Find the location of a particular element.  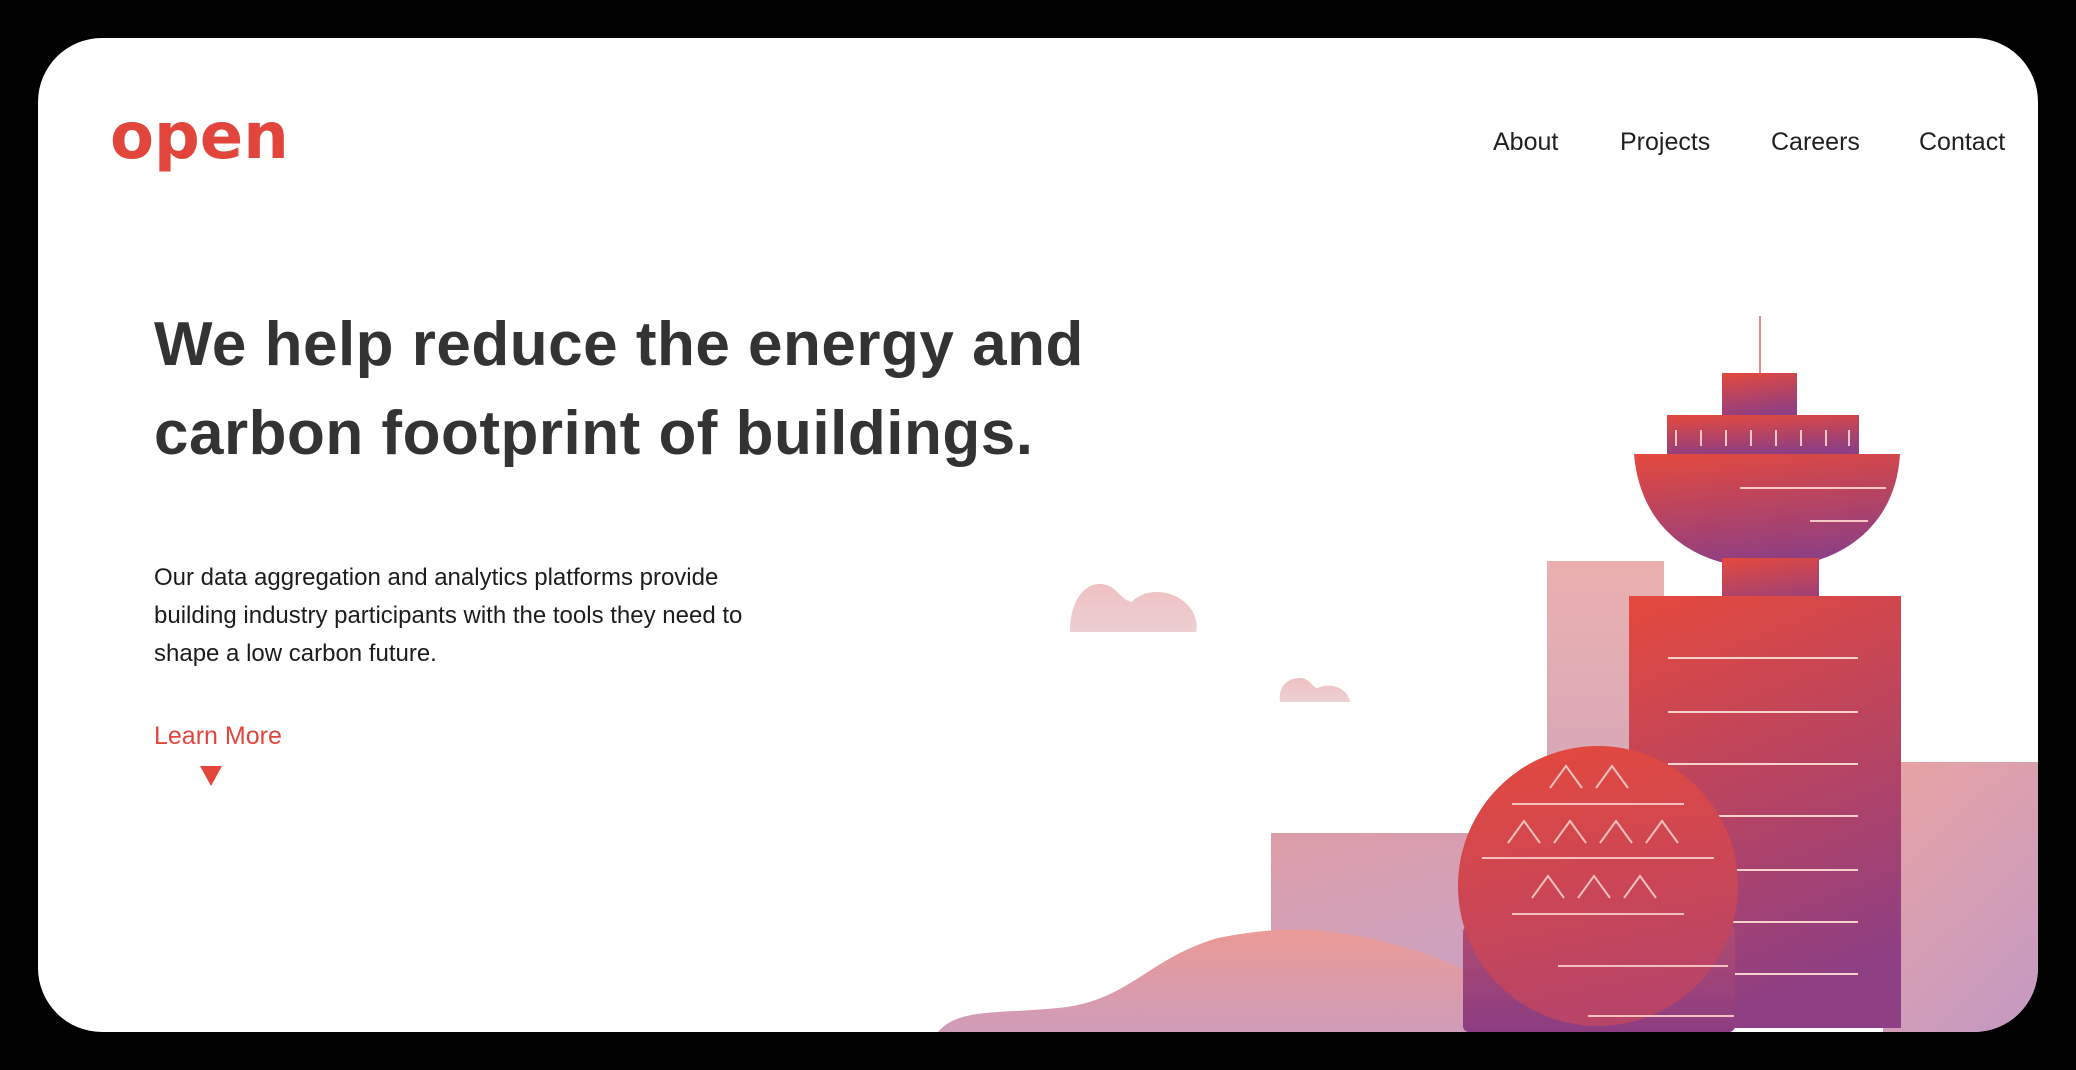

tower-deck is located at coordinates (1763, 435).